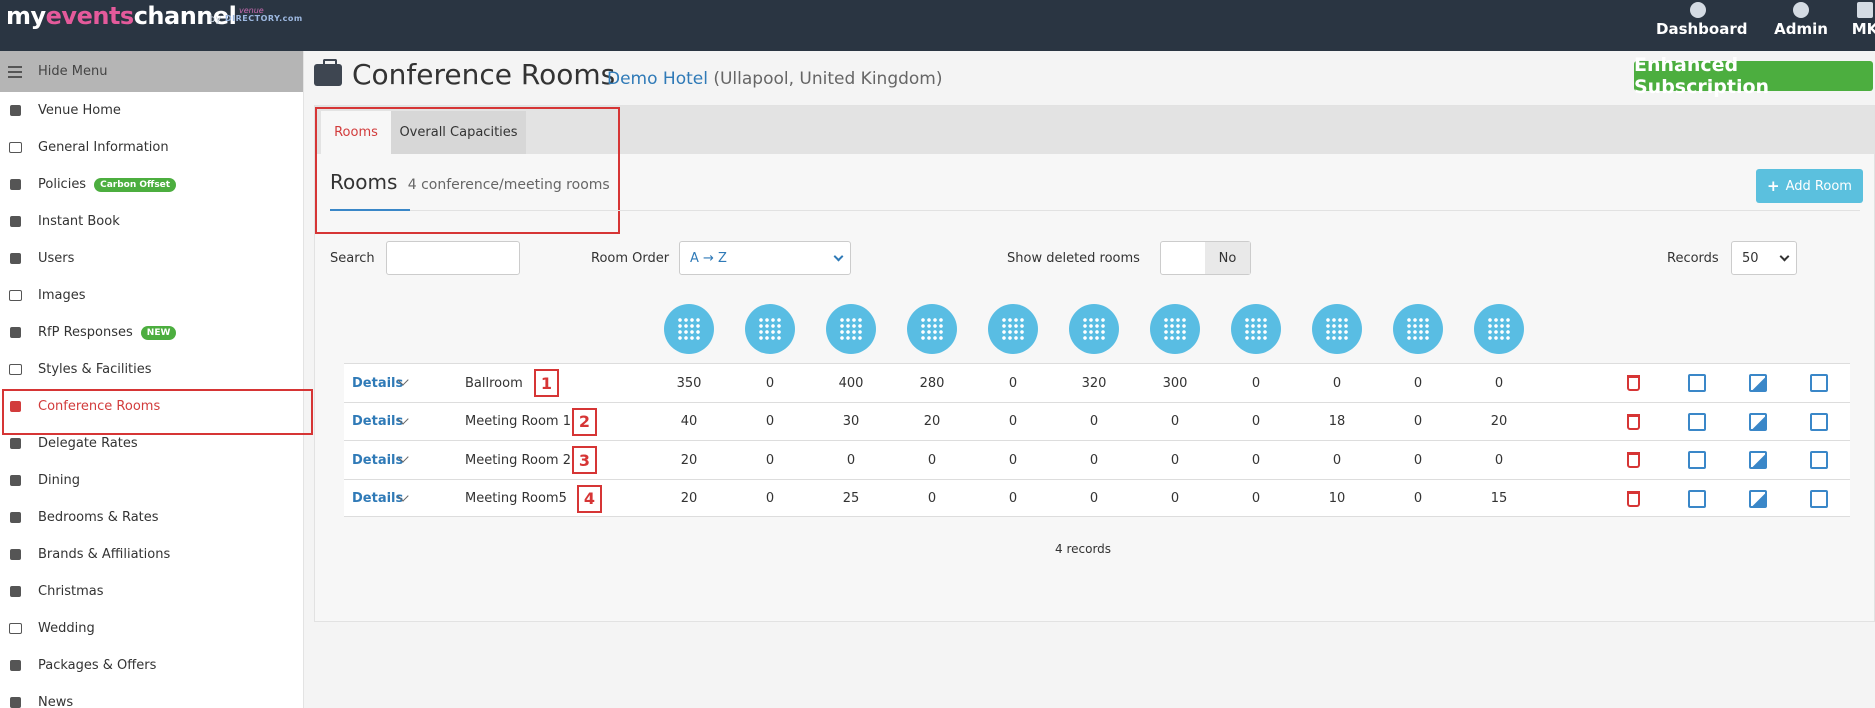 Image resolution: width=1875 pixels, height=708 pixels. What do you see at coordinates (15, 555) in the screenshot?
I see `book-icon` at bounding box center [15, 555].